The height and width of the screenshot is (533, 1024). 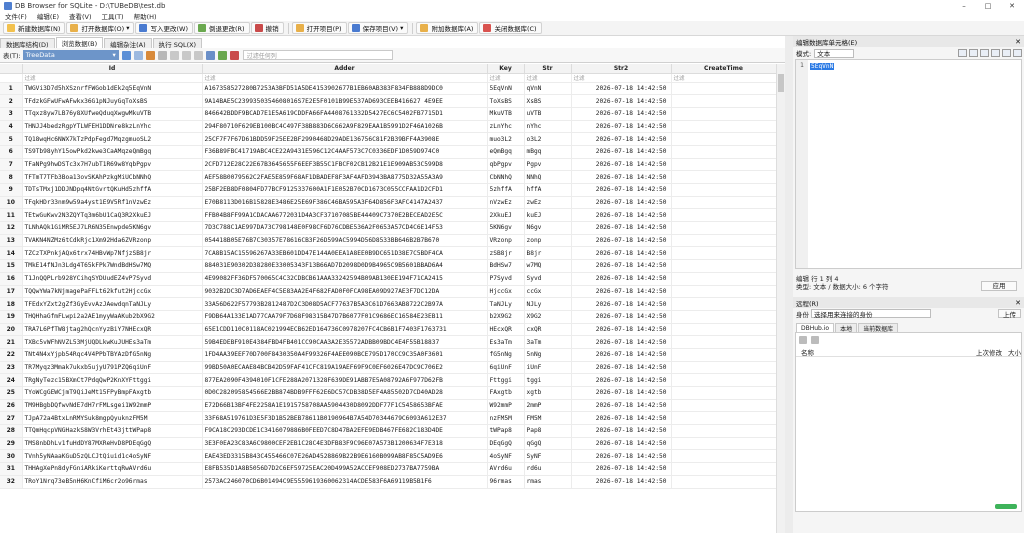 What do you see at coordinates (112, 431) in the screenshot?
I see `cell-adder: TTQmHqcpVNGHazkS8W3VrhEt43jttWPap8` at bounding box center [112, 431].